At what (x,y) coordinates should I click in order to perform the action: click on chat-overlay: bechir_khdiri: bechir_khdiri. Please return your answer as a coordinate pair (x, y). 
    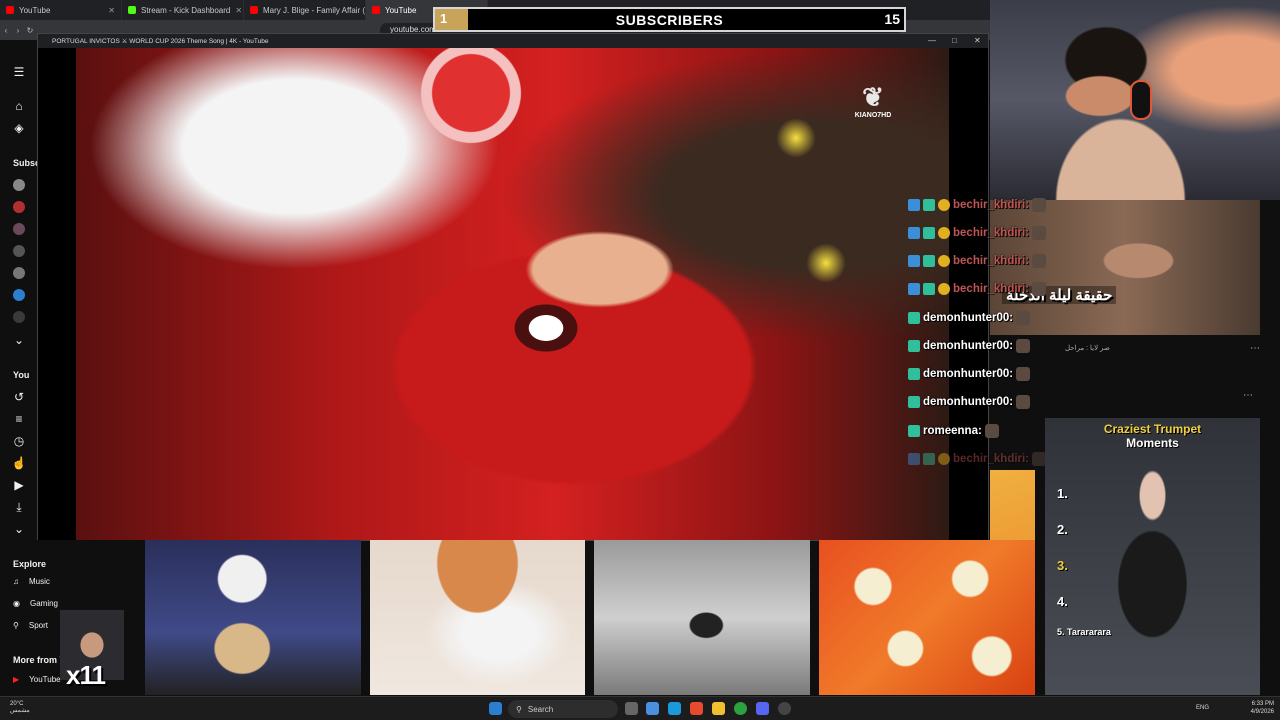
    Looking at the image, I should click on (982, 334).